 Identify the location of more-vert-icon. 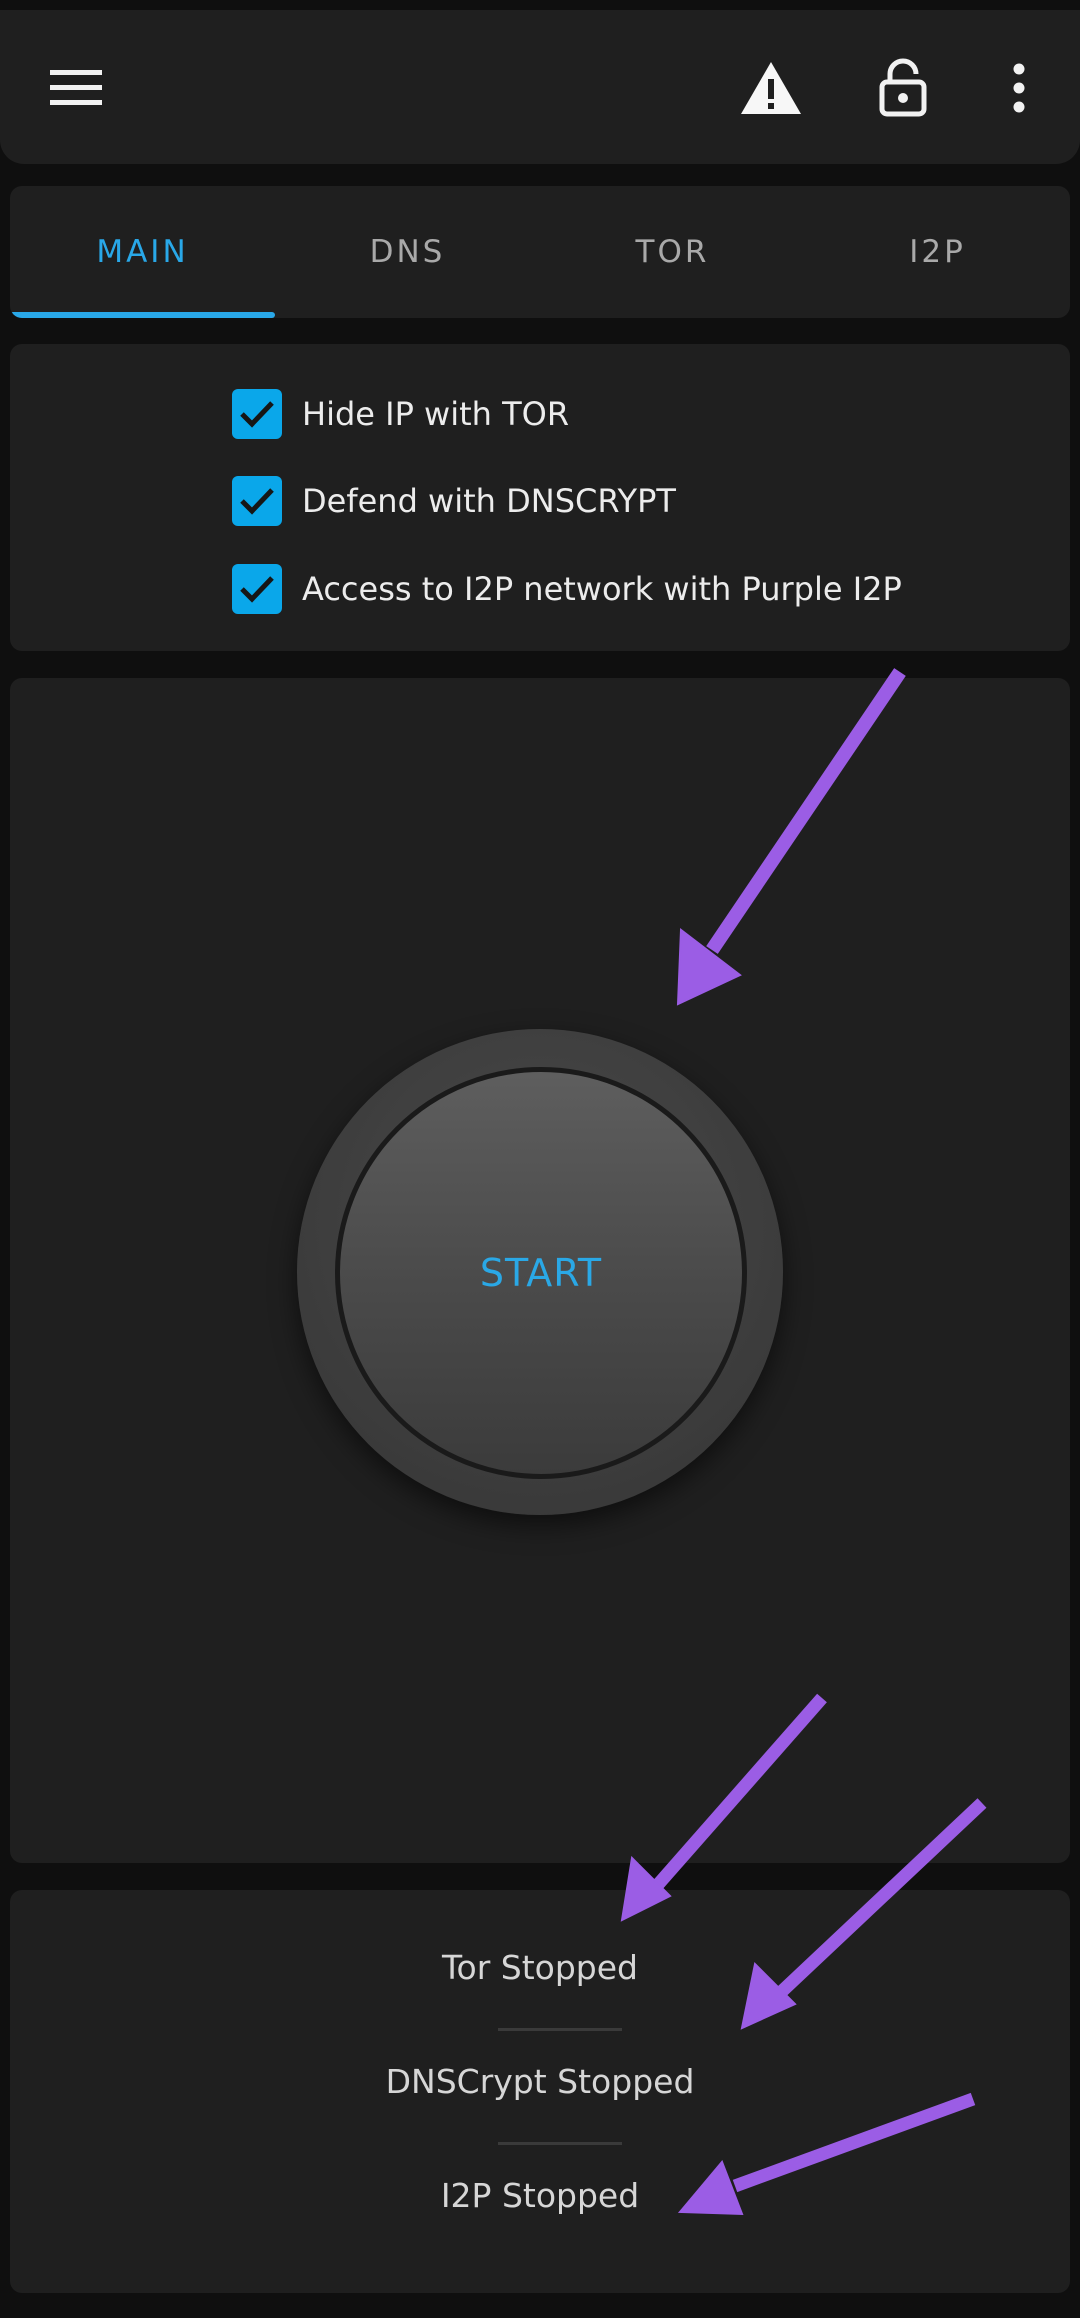
(1019, 88).